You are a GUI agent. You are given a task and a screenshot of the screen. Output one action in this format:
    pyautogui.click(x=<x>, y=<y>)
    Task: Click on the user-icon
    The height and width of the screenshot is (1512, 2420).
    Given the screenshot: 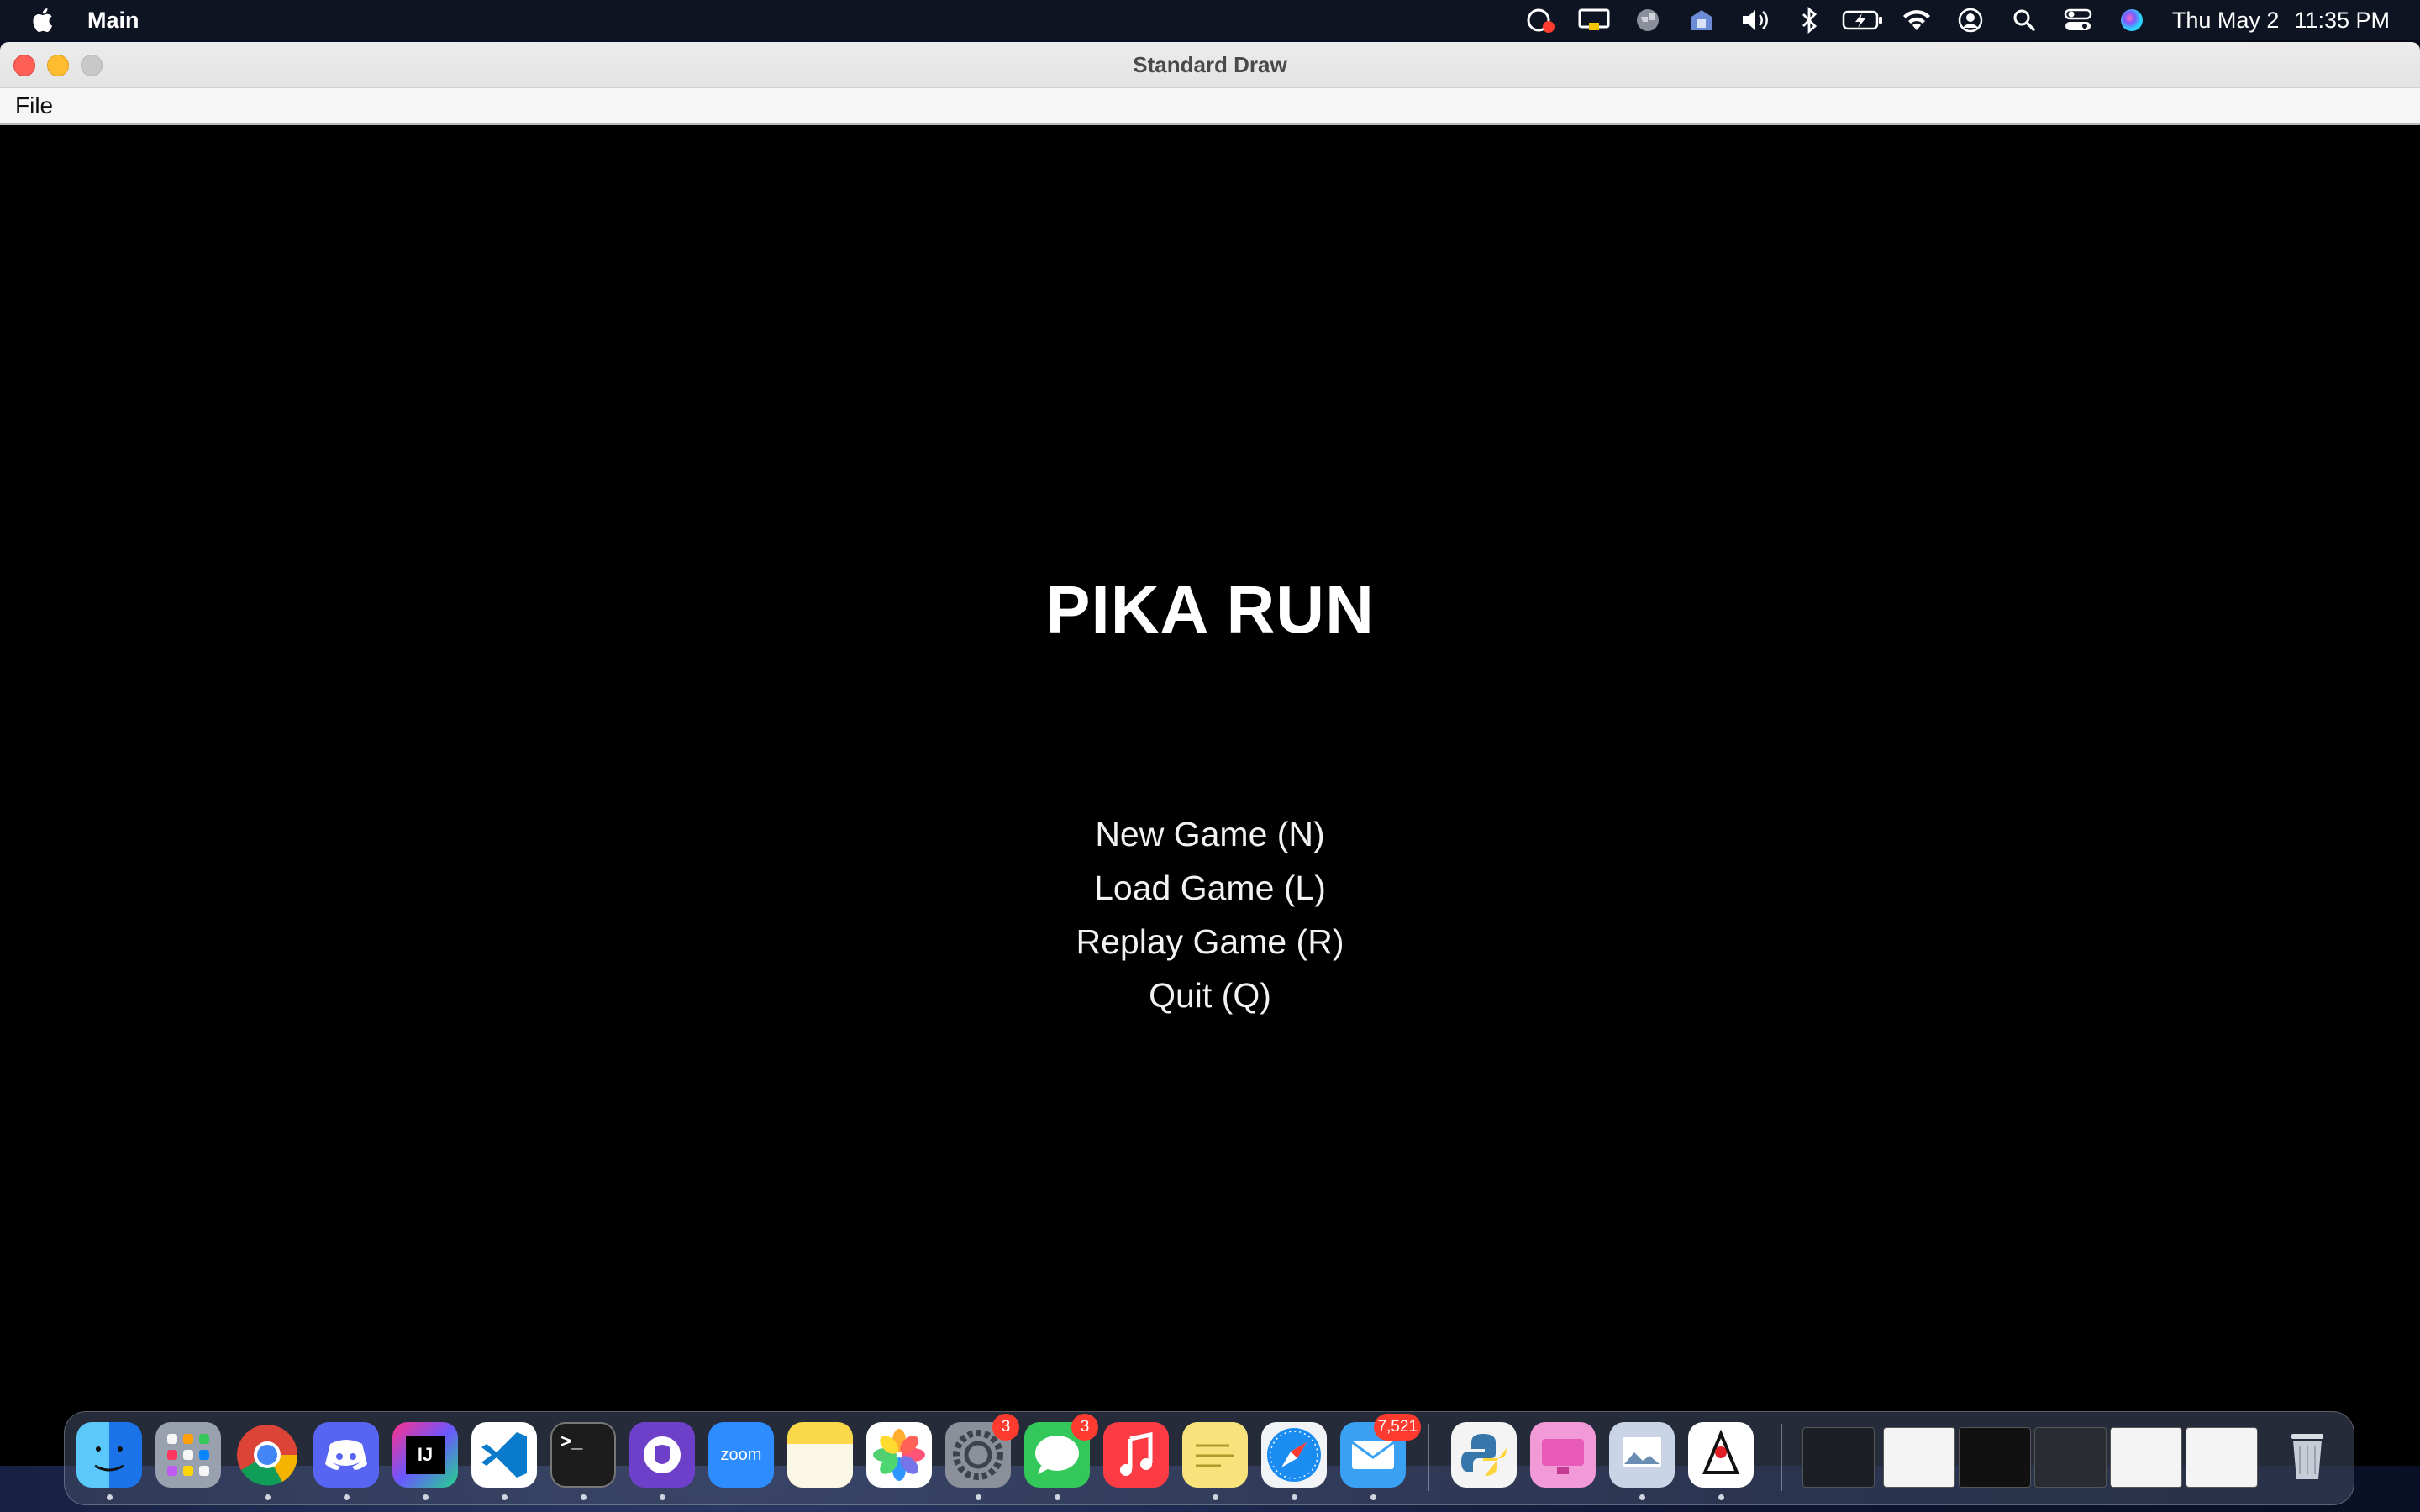 What is the action you would take?
    pyautogui.click(x=1971, y=20)
    